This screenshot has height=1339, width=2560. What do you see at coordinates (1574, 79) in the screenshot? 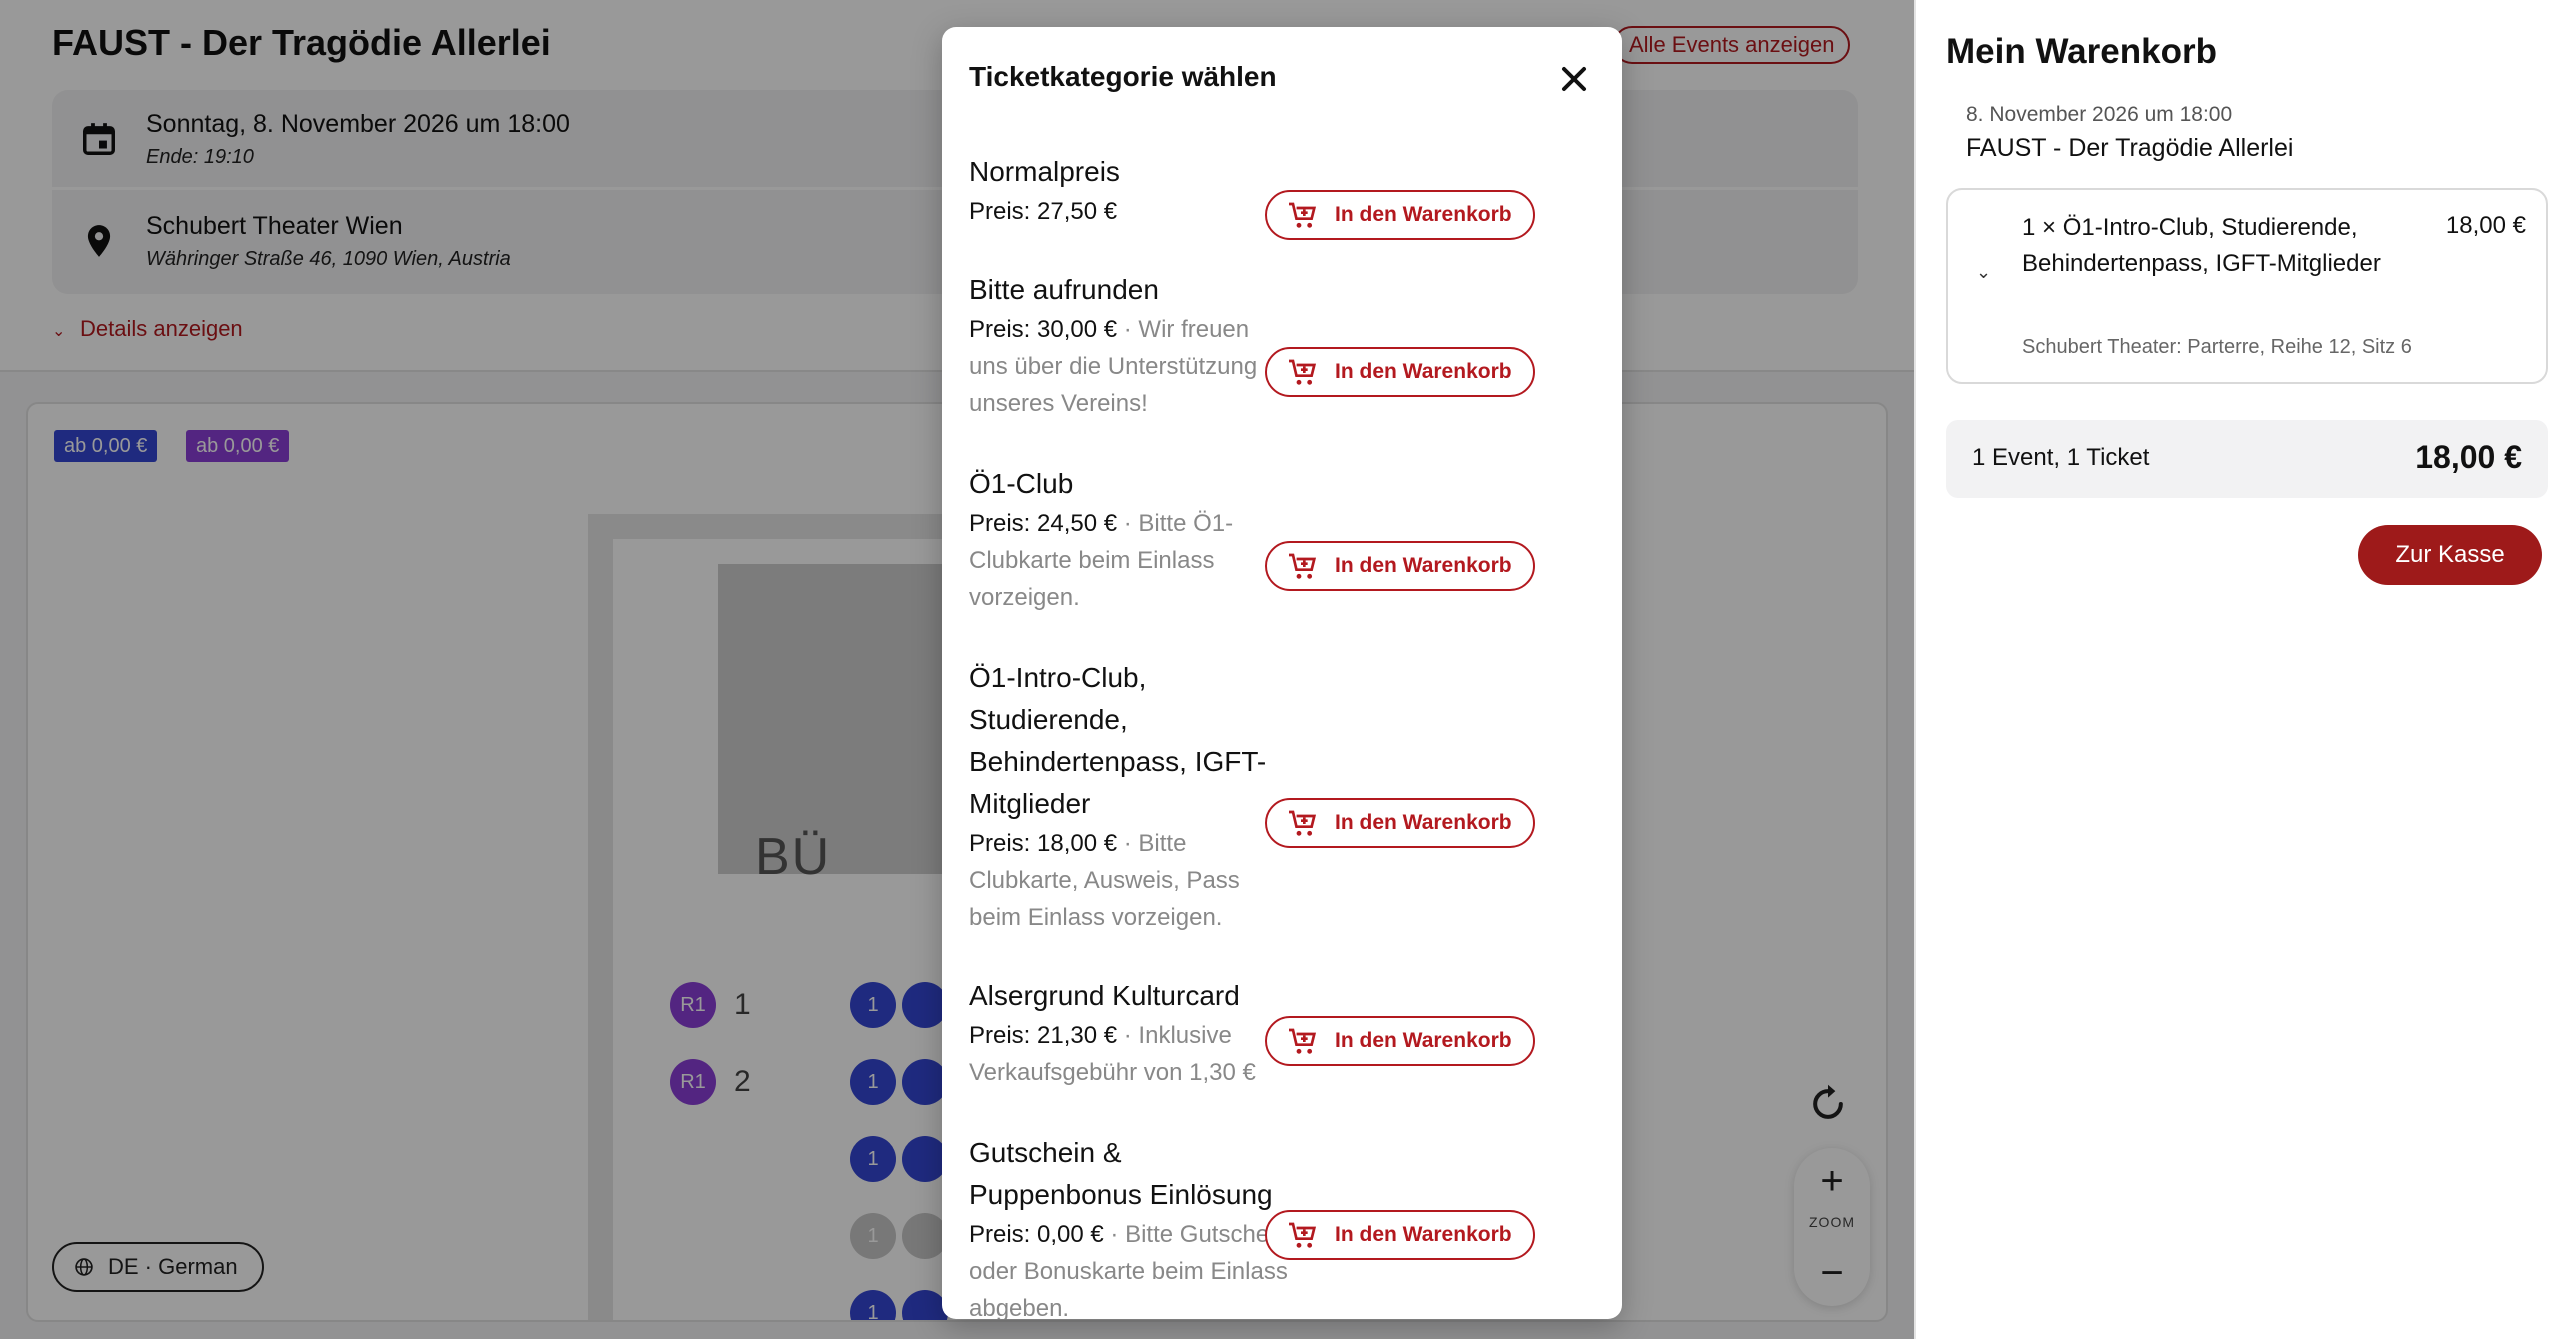
I see `close-icon` at bounding box center [1574, 79].